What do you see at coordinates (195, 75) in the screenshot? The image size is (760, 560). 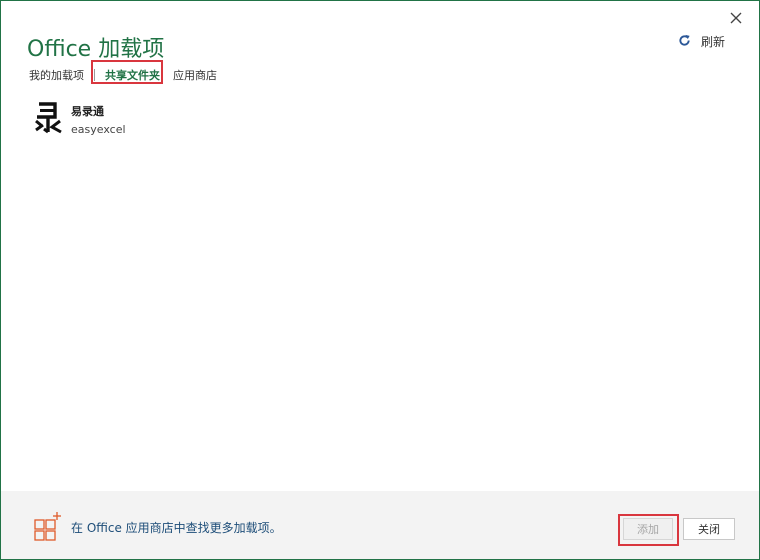 I see `tab-store: 应用商店` at bounding box center [195, 75].